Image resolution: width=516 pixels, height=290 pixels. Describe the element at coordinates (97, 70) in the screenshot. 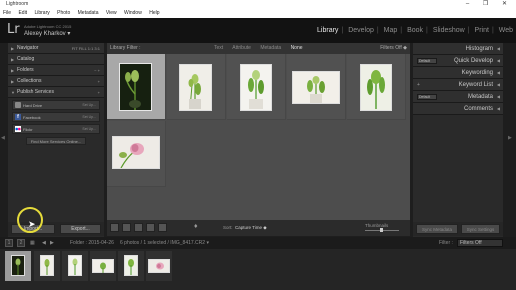

I see `folders-add-remove: − +` at that location.